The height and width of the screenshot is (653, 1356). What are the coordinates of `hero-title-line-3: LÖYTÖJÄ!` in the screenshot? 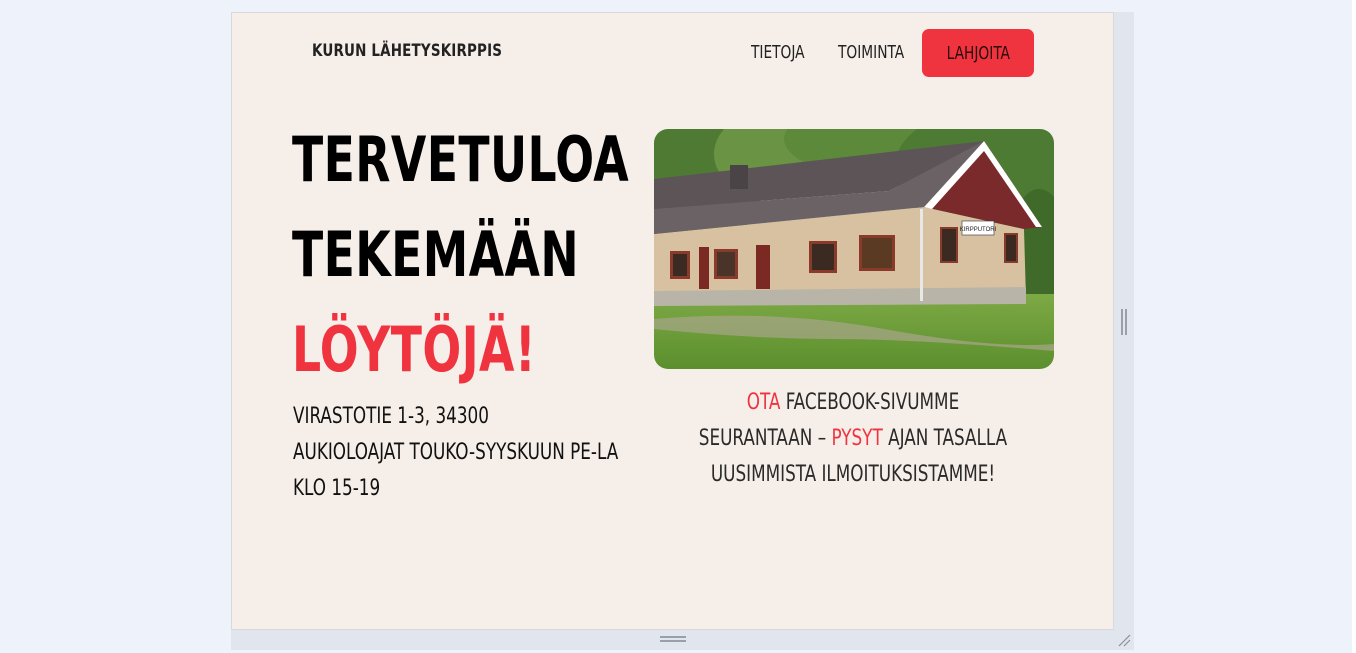 It's located at (414, 349).